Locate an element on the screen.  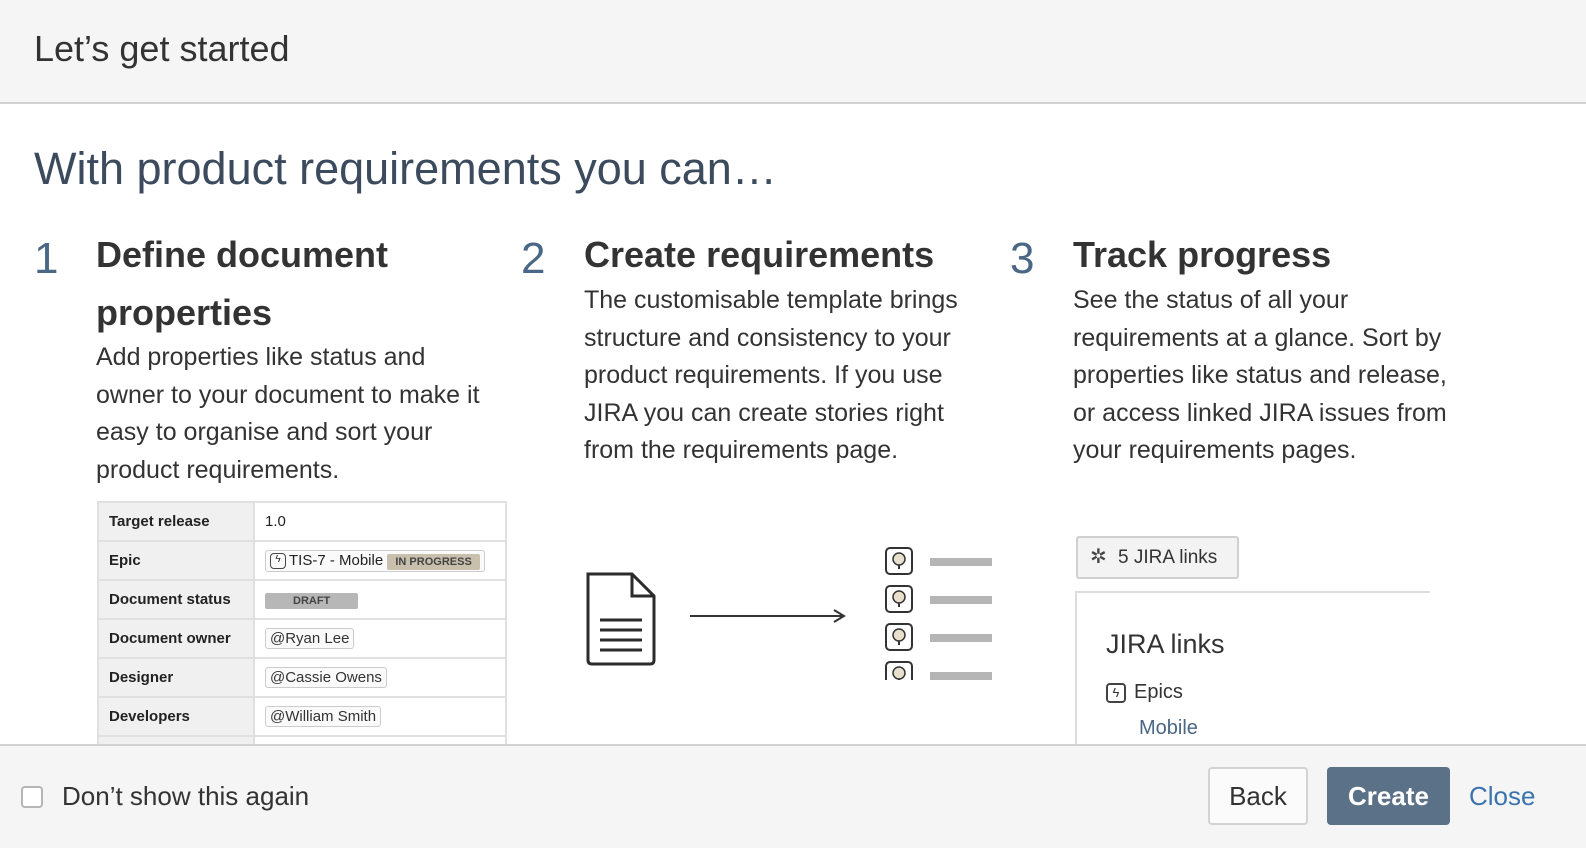
table-row: Epic ϟ TIS-7 - Mobile IN PROGRESS is located at coordinates (302, 560).